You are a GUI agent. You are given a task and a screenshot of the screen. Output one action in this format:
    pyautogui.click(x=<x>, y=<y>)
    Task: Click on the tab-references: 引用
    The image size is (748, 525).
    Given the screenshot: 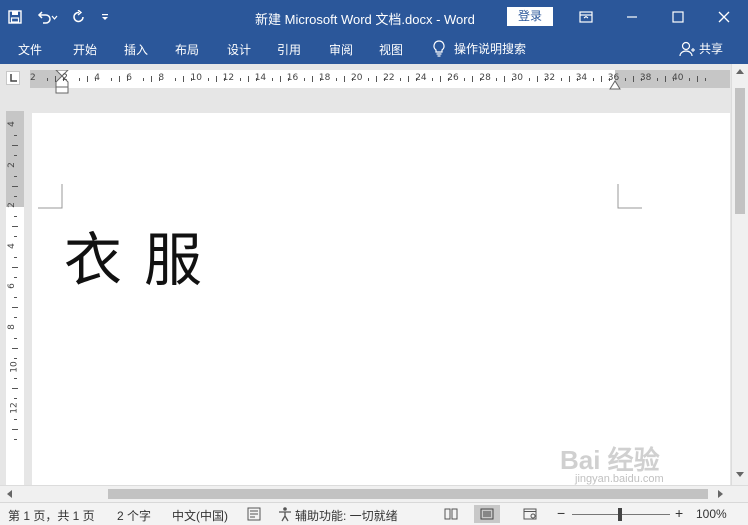 What is the action you would take?
    pyautogui.click(x=289, y=49)
    